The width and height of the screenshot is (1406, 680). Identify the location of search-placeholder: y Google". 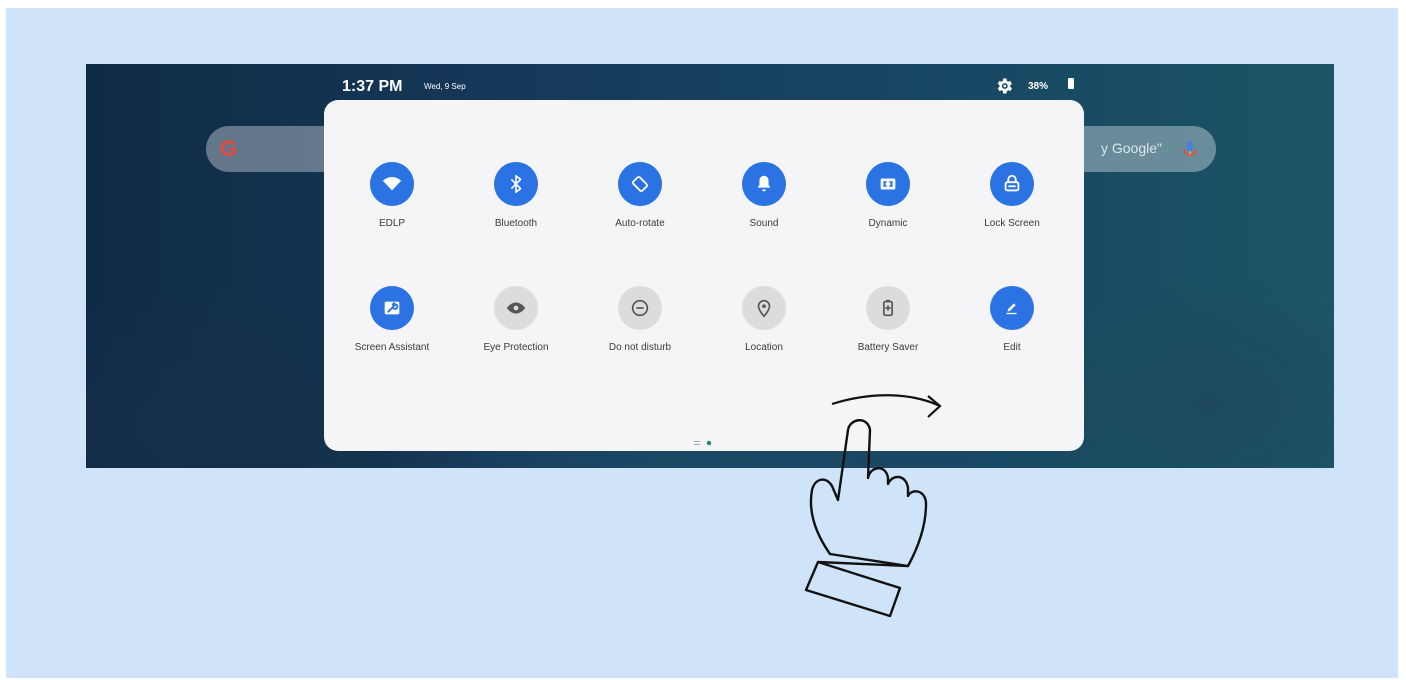
(1131, 148).